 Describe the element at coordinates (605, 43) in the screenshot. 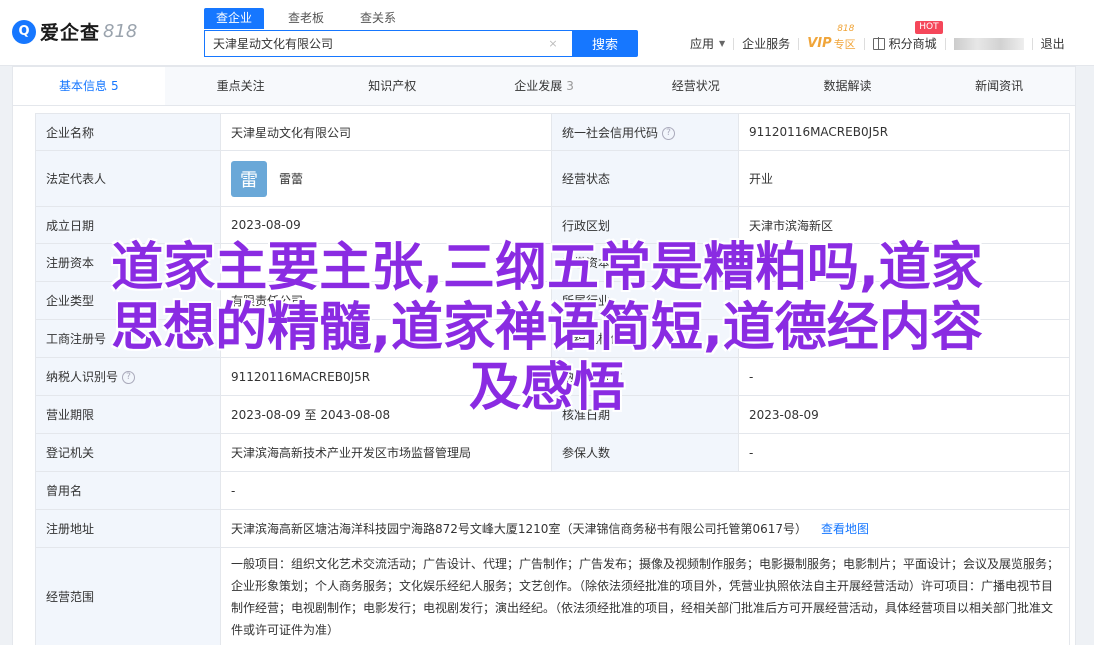

I see `search-button: 搜索` at that location.